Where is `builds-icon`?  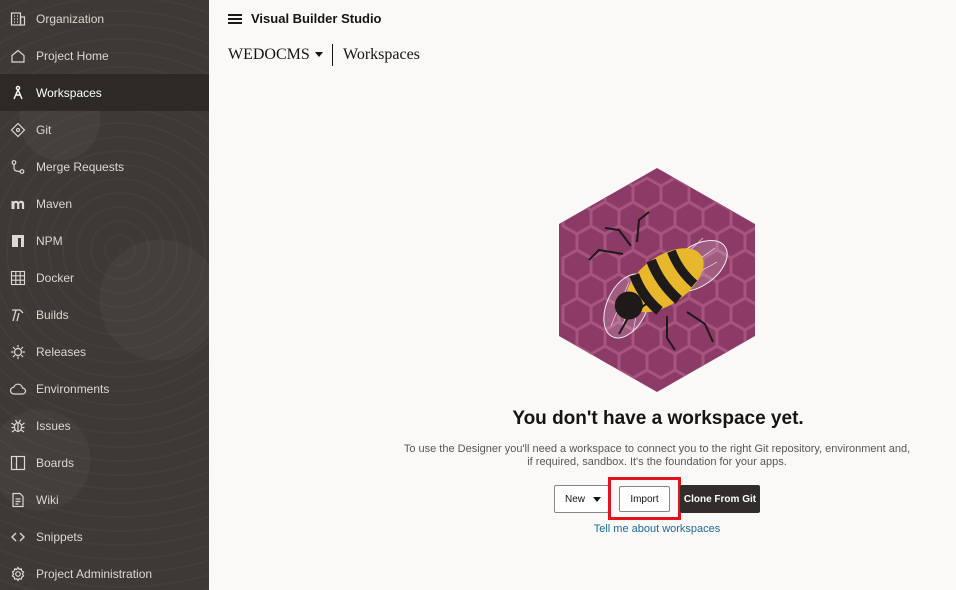
builds-icon is located at coordinates (18, 315).